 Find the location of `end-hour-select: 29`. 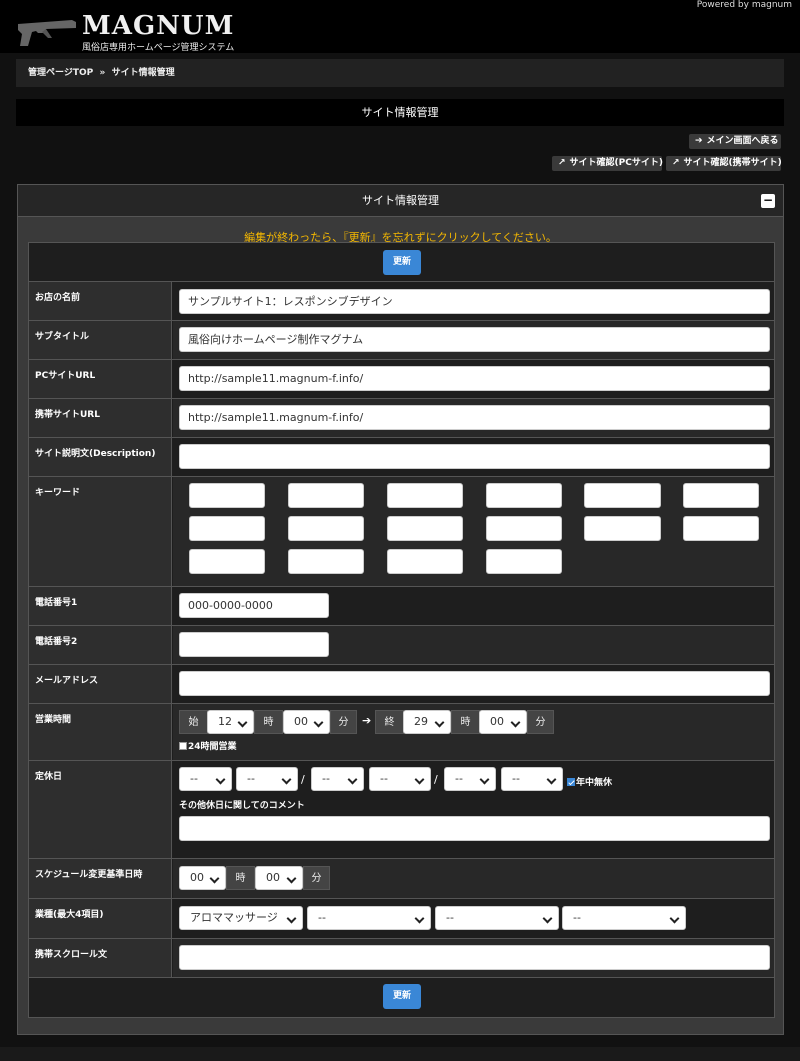

end-hour-select: 29 is located at coordinates (427, 722).